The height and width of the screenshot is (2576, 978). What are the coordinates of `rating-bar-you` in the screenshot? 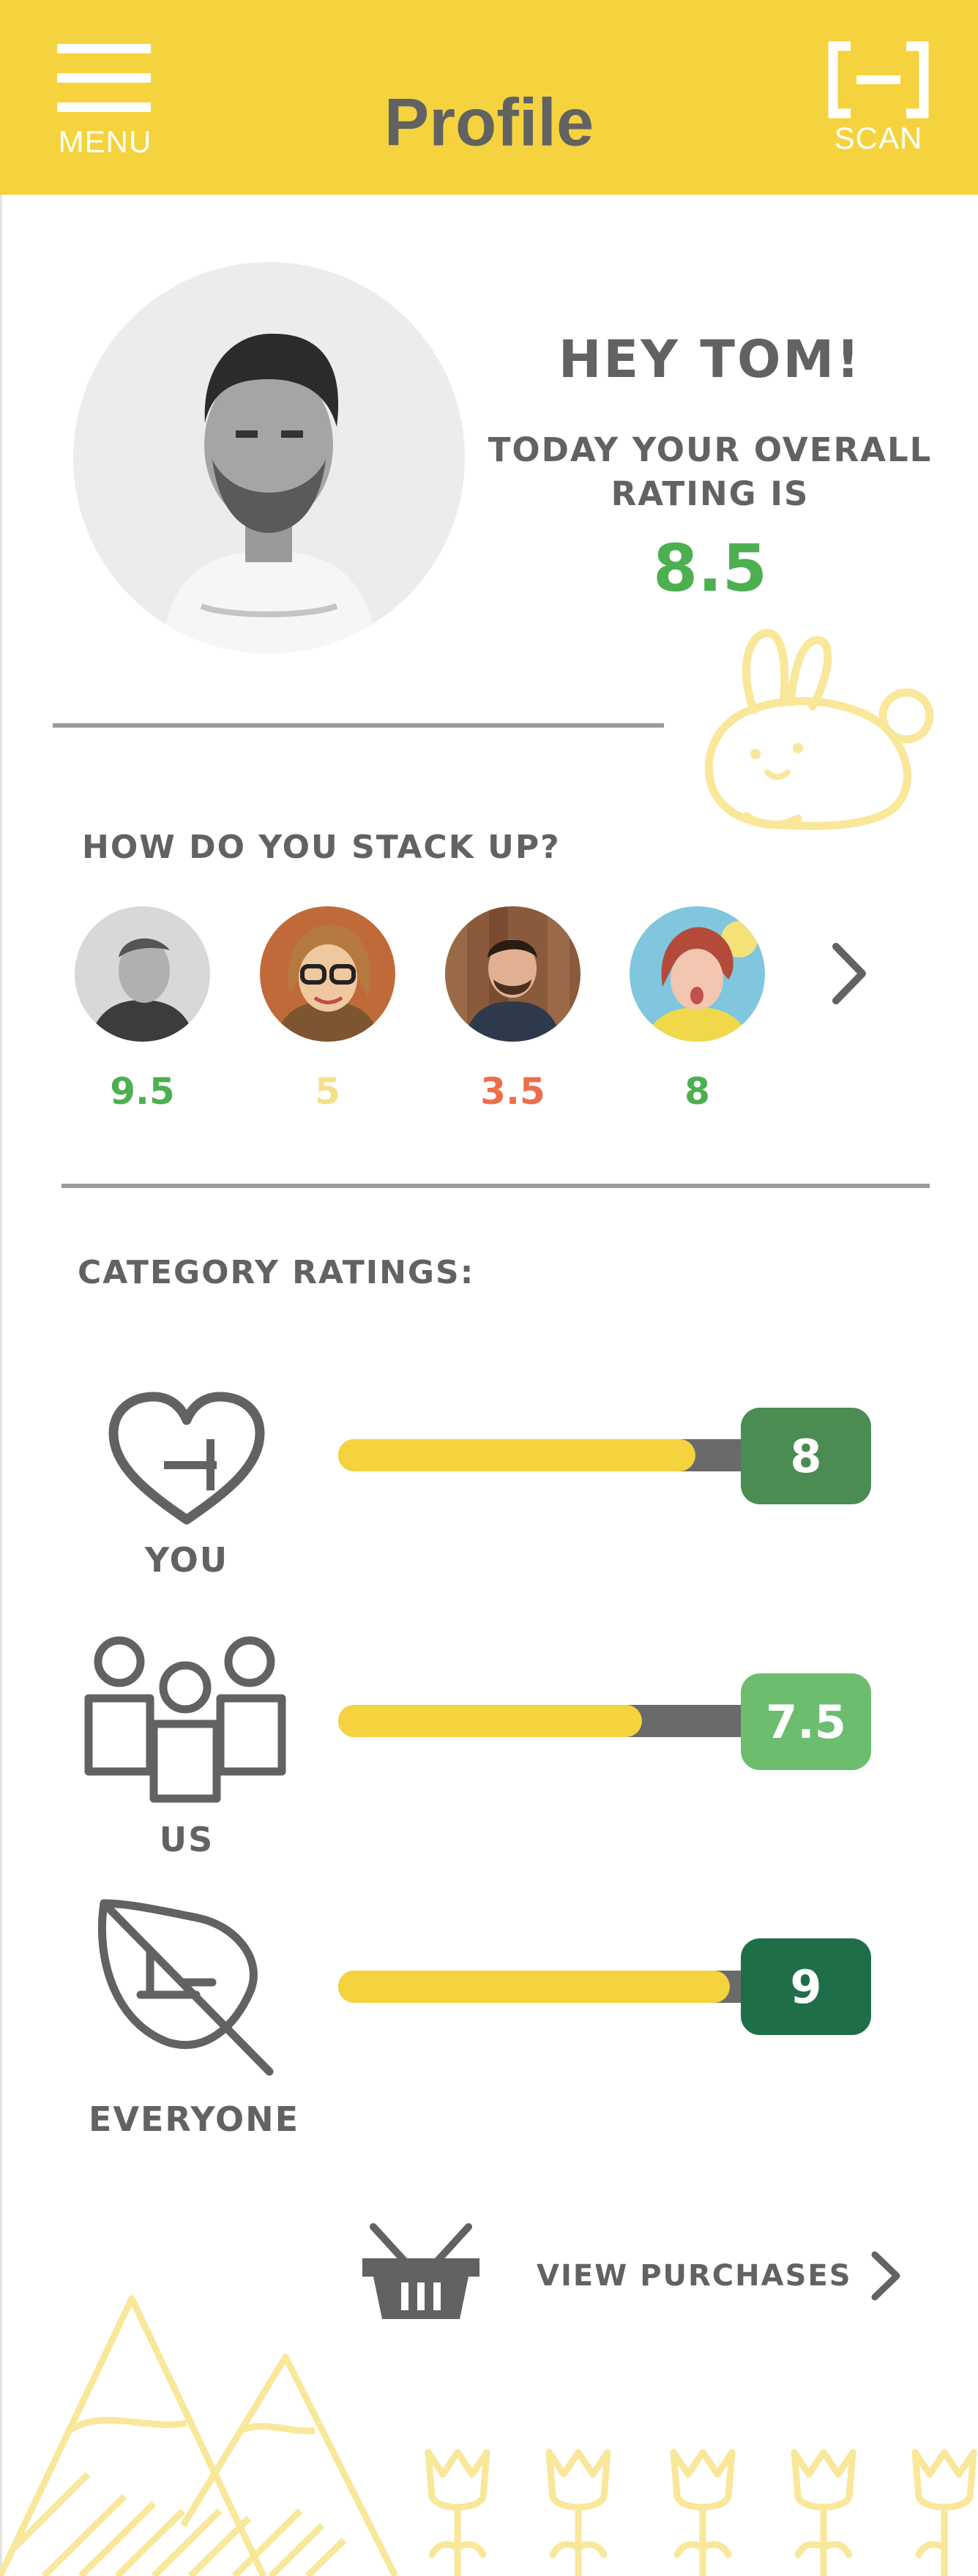 It's located at (550, 1455).